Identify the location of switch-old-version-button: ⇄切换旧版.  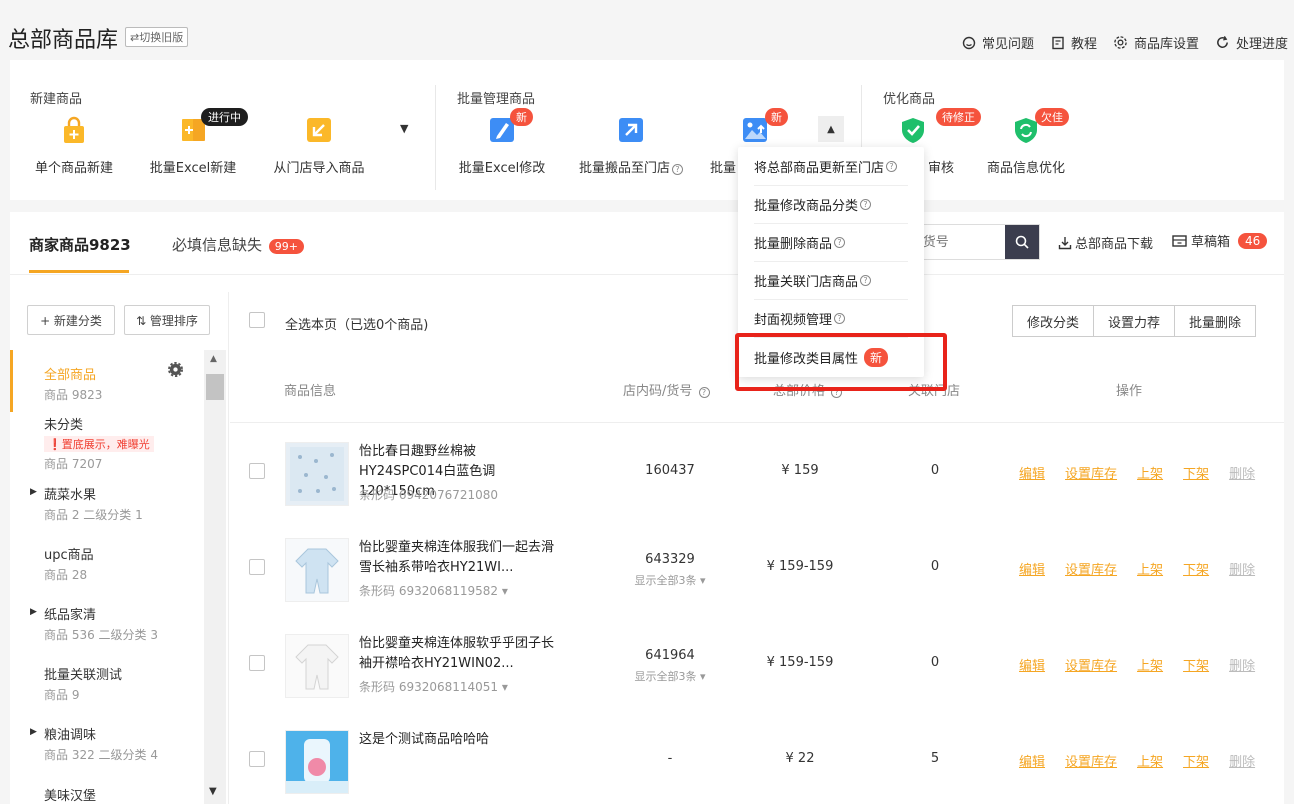
(157, 37).